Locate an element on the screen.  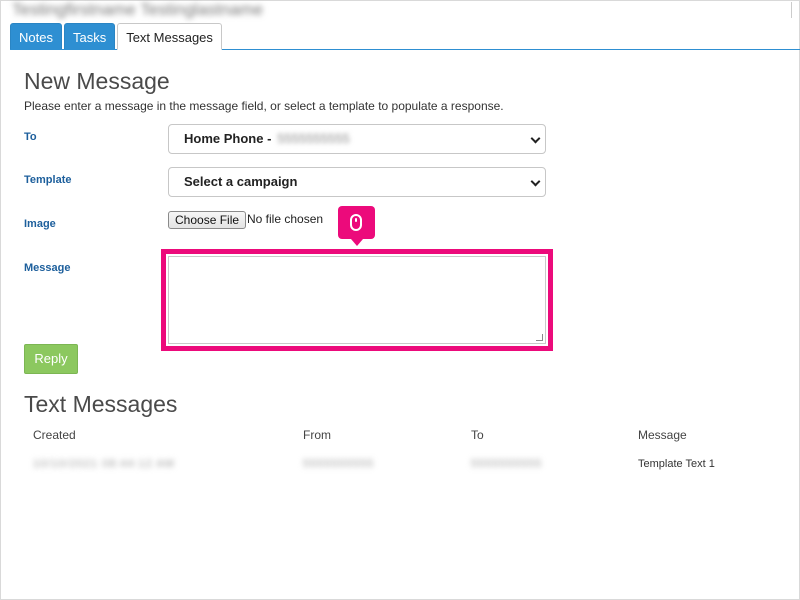
cell-created: 10/10/2021 08:44:12 AM is located at coordinates (104, 464).